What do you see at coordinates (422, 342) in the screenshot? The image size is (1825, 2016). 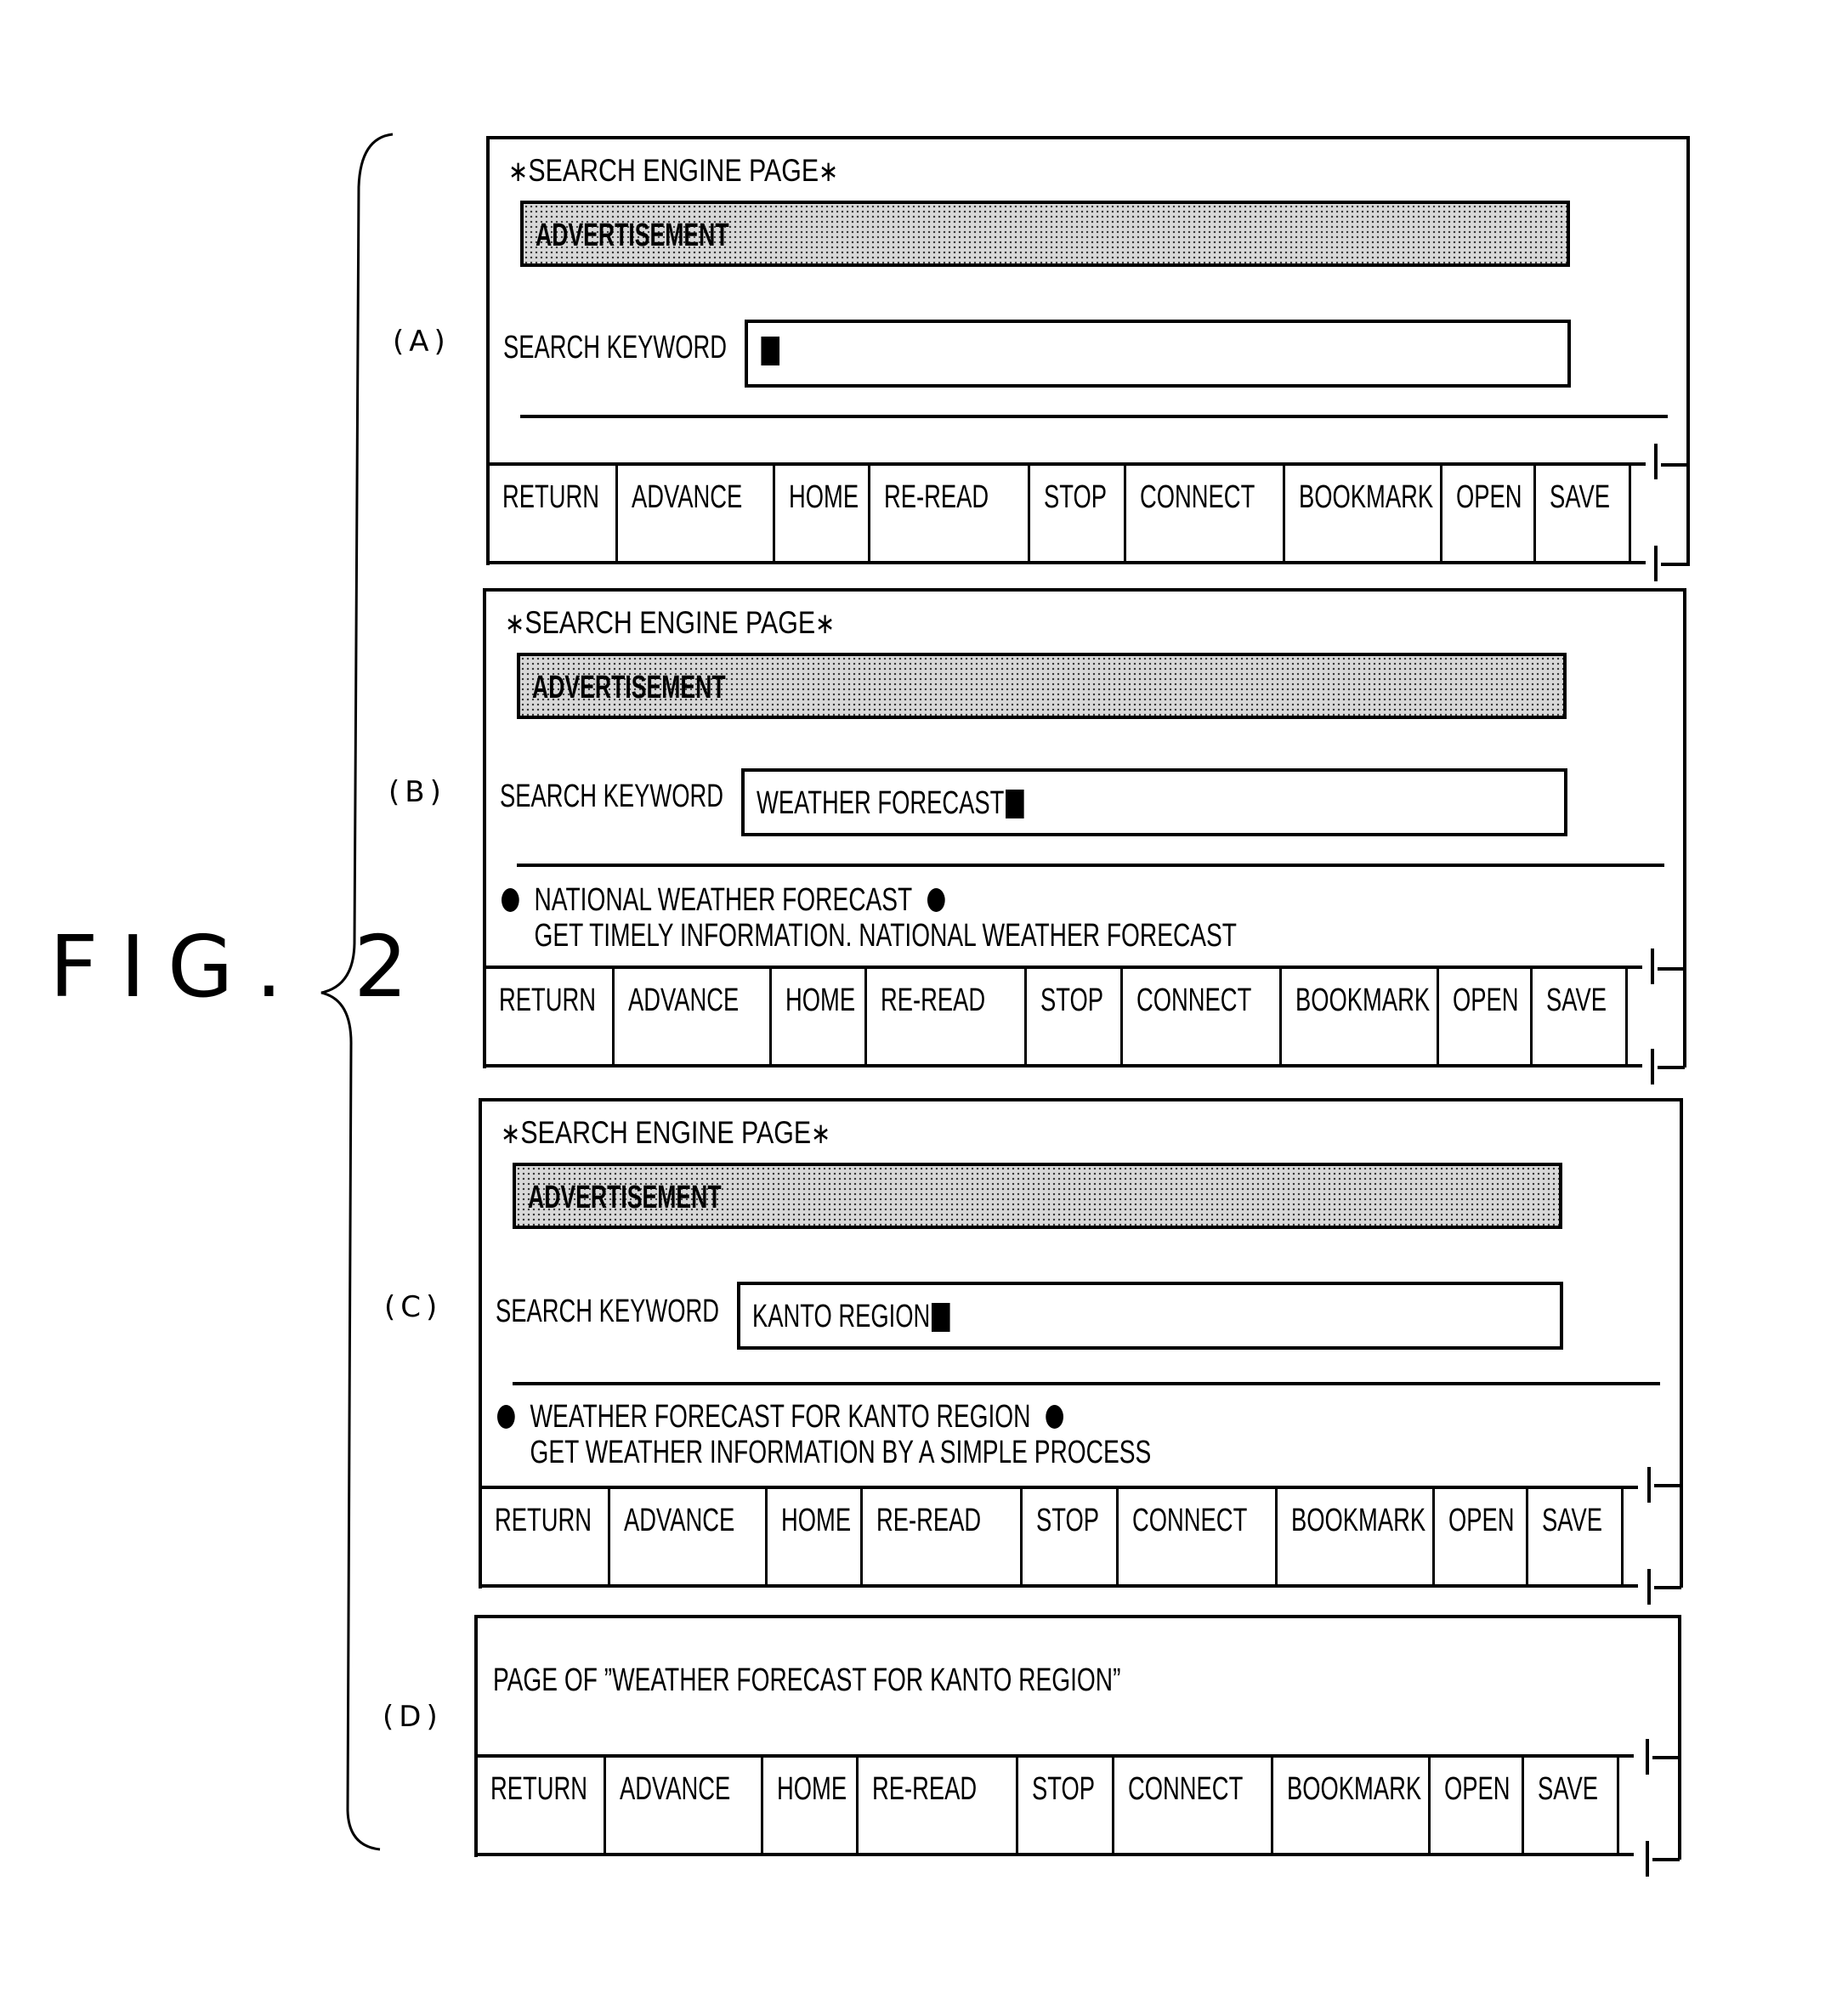 I see `panel-label-a: (A)` at bounding box center [422, 342].